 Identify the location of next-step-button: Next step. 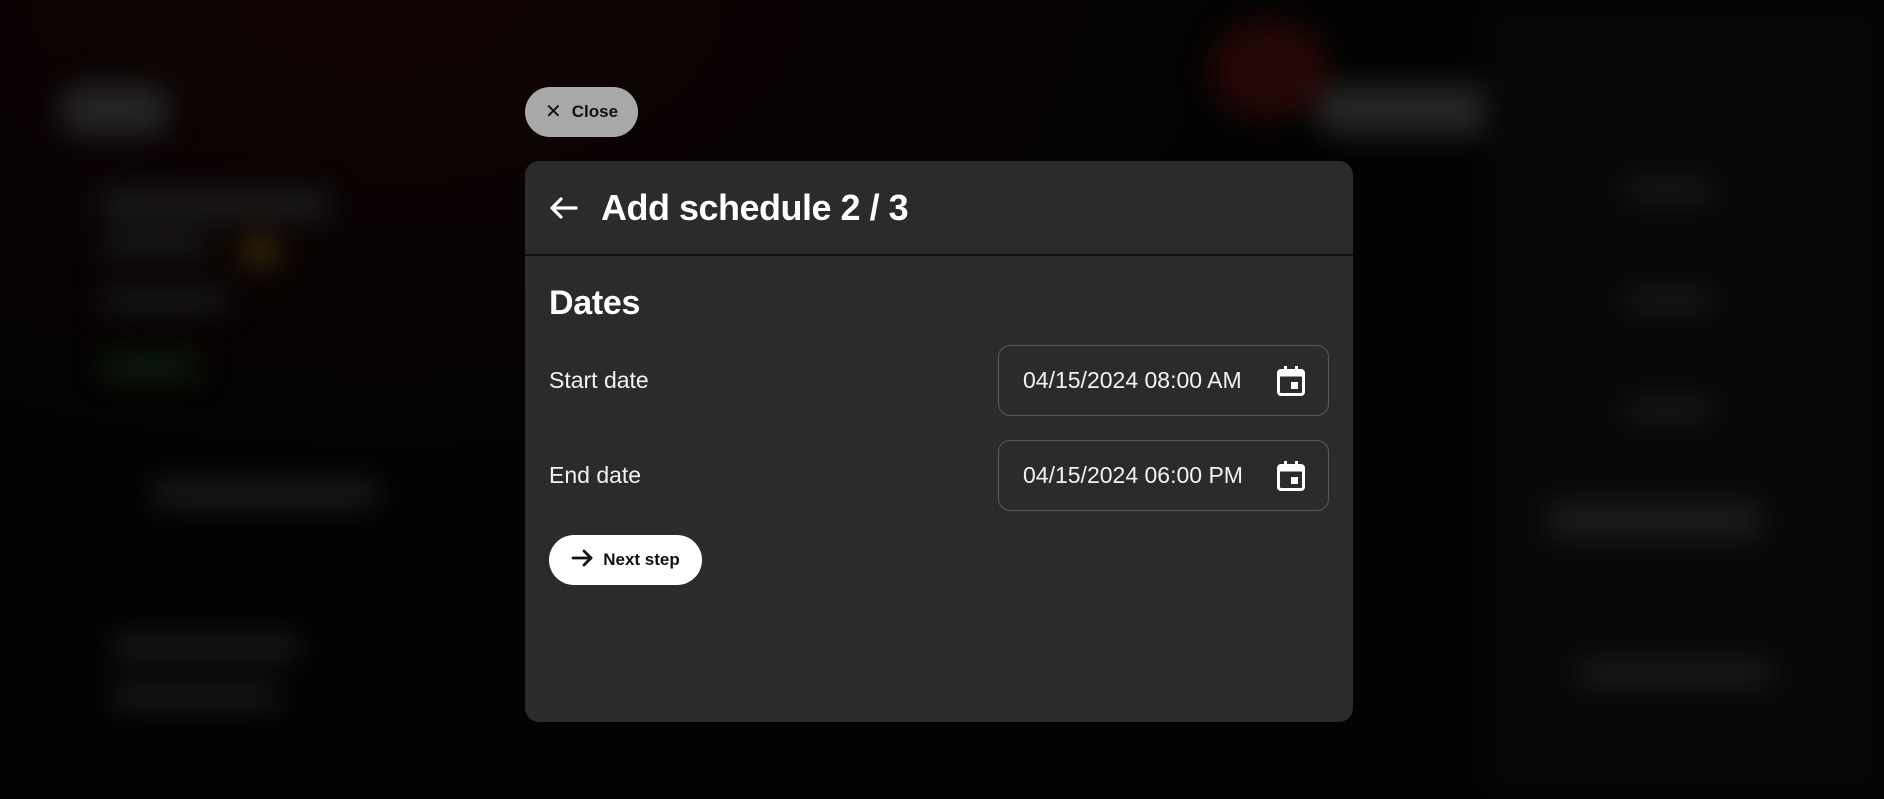
(625, 560).